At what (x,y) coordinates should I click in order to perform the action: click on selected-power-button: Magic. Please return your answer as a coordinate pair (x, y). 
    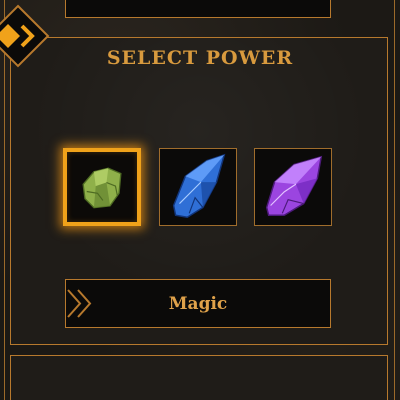
    Looking at the image, I should click on (198, 303).